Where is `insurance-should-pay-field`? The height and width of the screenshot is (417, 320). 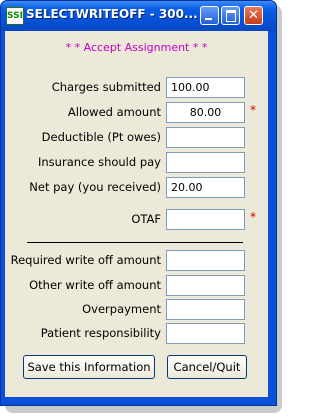
insurance-should-pay-field is located at coordinates (205, 162).